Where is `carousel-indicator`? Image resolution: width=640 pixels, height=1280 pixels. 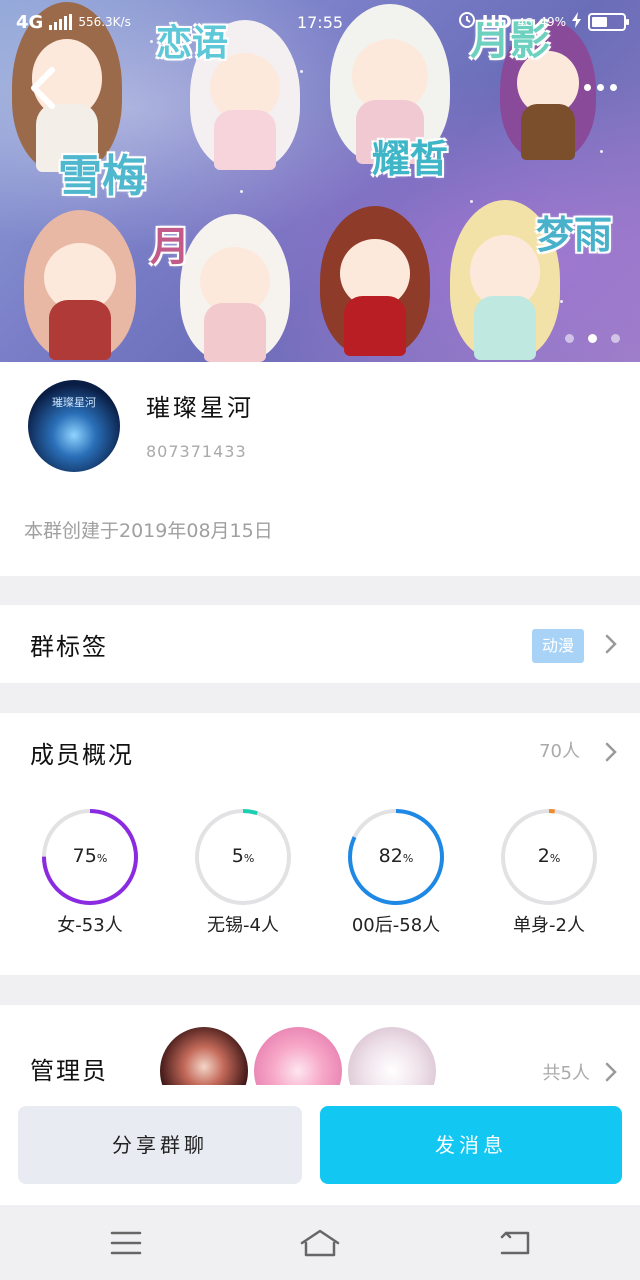 carousel-indicator is located at coordinates (592, 338).